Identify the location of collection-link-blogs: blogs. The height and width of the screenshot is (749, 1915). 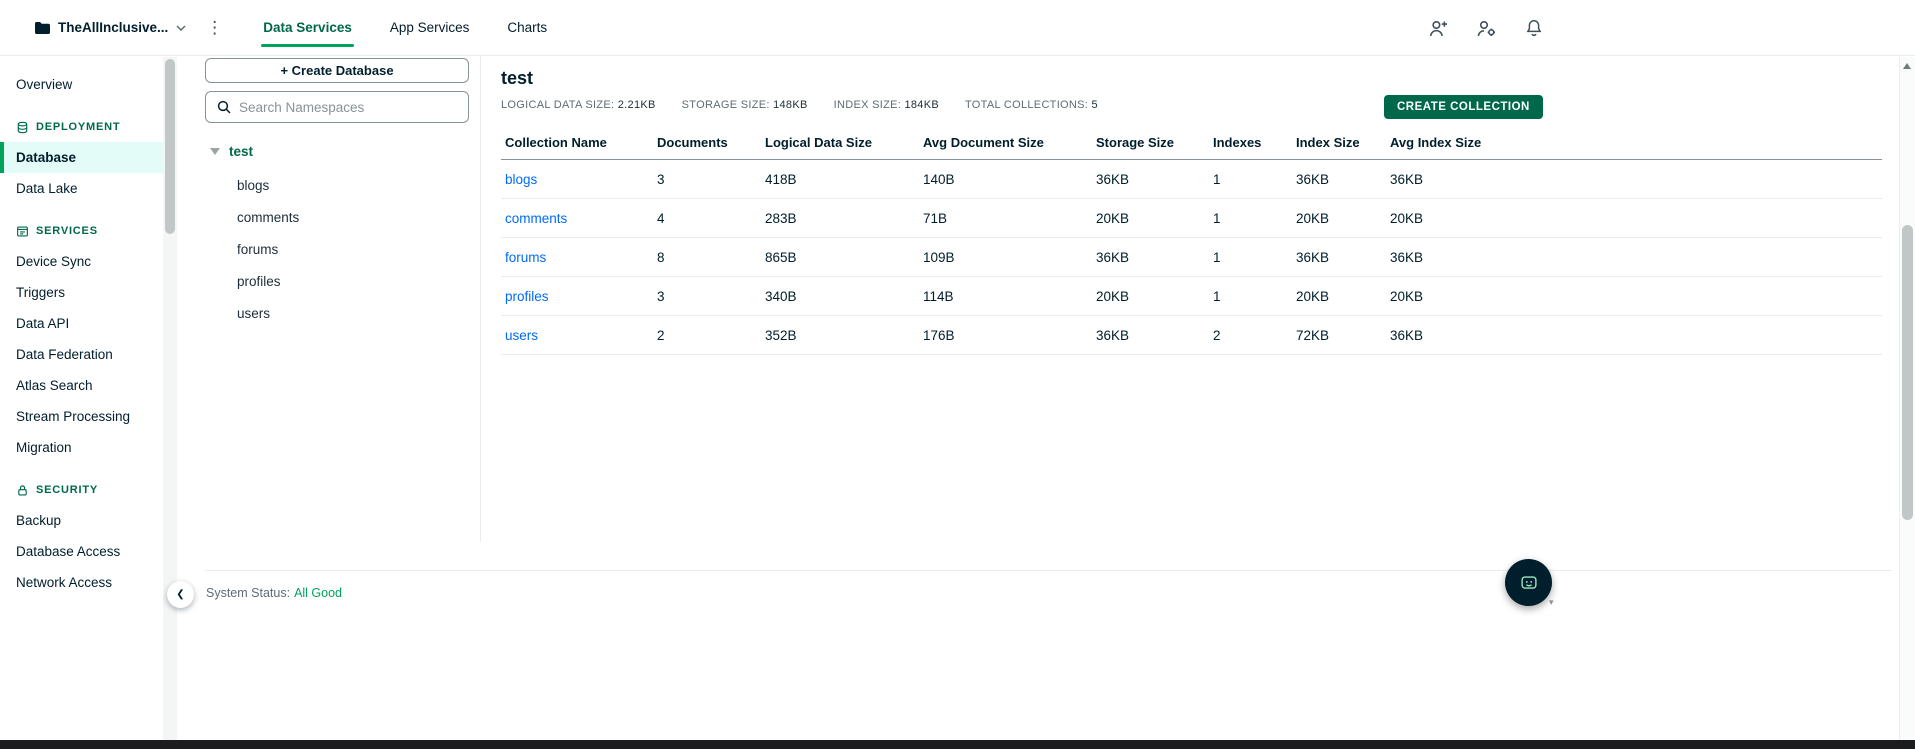
(521, 179).